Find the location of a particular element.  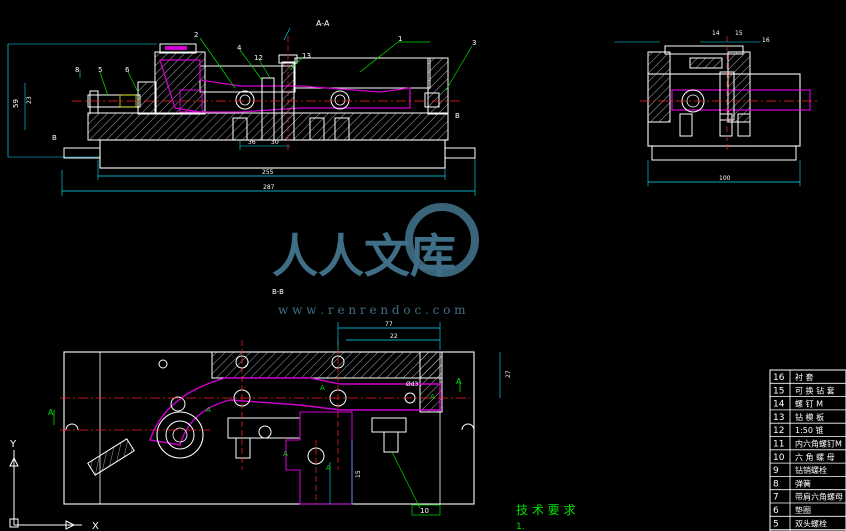

parts-table-item-name: 内六角螺钉M is located at coordinates (818, 444).